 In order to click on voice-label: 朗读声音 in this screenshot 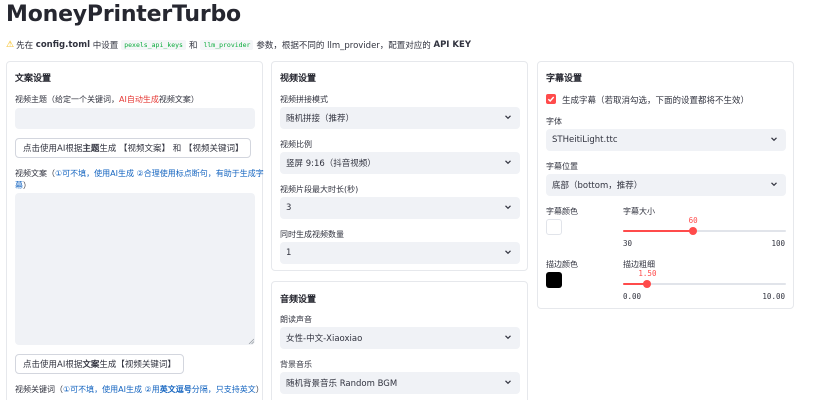, I will do `click(296, 319)`.